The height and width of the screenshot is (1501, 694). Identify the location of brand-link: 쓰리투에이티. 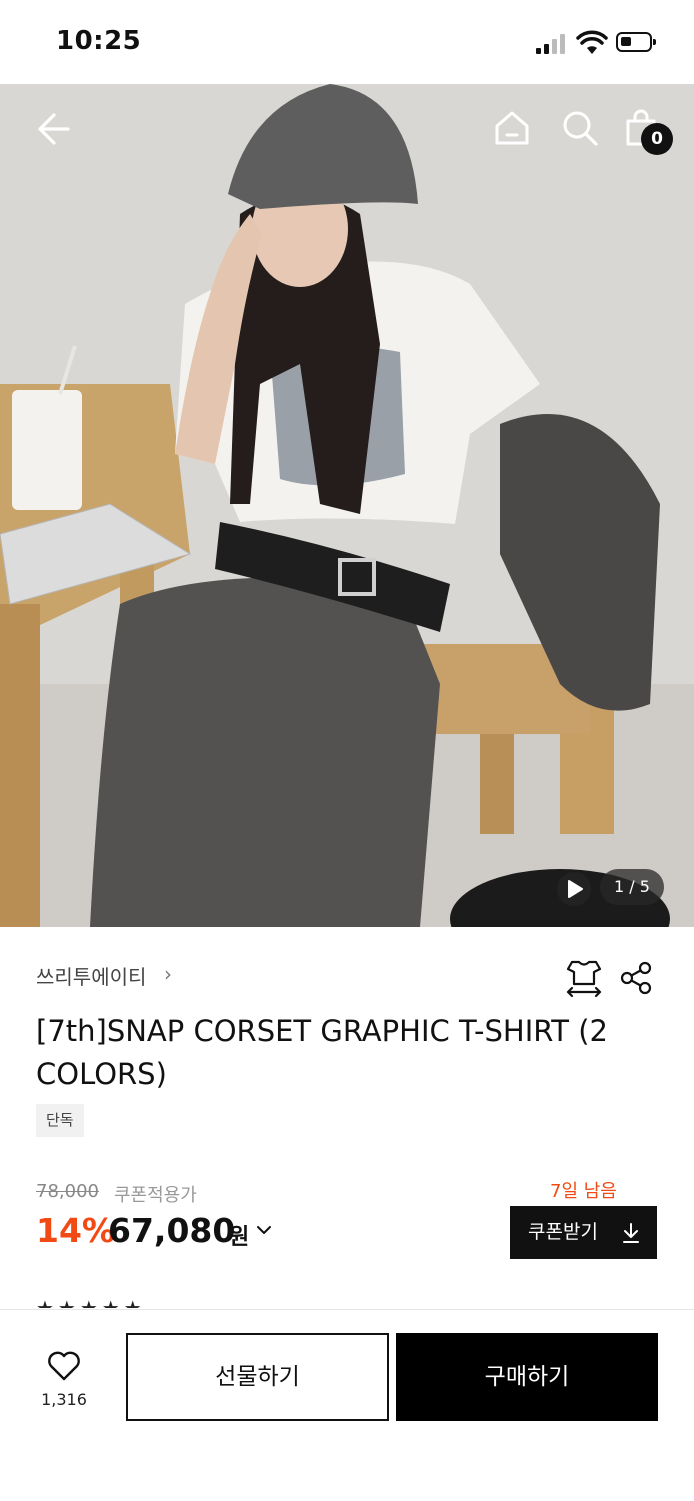
(91, 975).